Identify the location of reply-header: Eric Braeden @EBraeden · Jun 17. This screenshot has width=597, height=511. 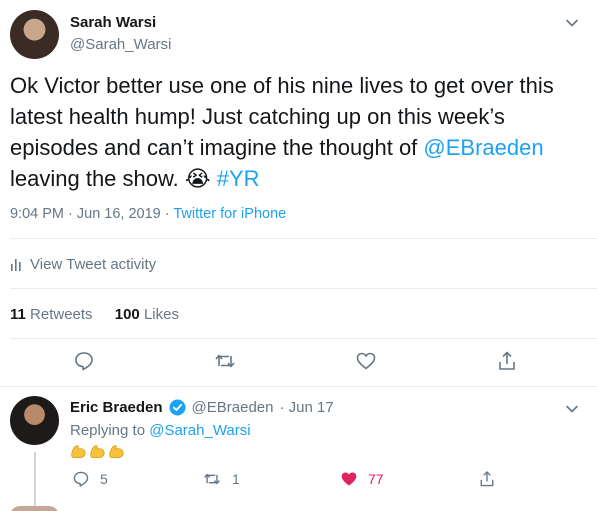
(202, 407).